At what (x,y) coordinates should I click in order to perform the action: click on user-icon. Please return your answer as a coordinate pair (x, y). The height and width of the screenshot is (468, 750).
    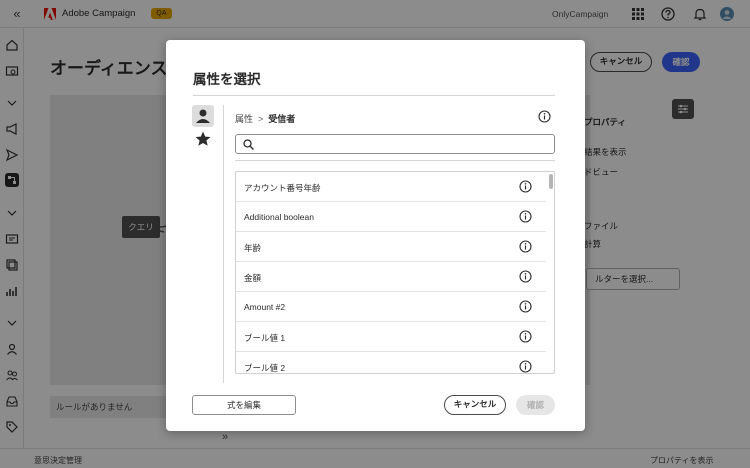
    Looking at the image, I should click on (203, 116).